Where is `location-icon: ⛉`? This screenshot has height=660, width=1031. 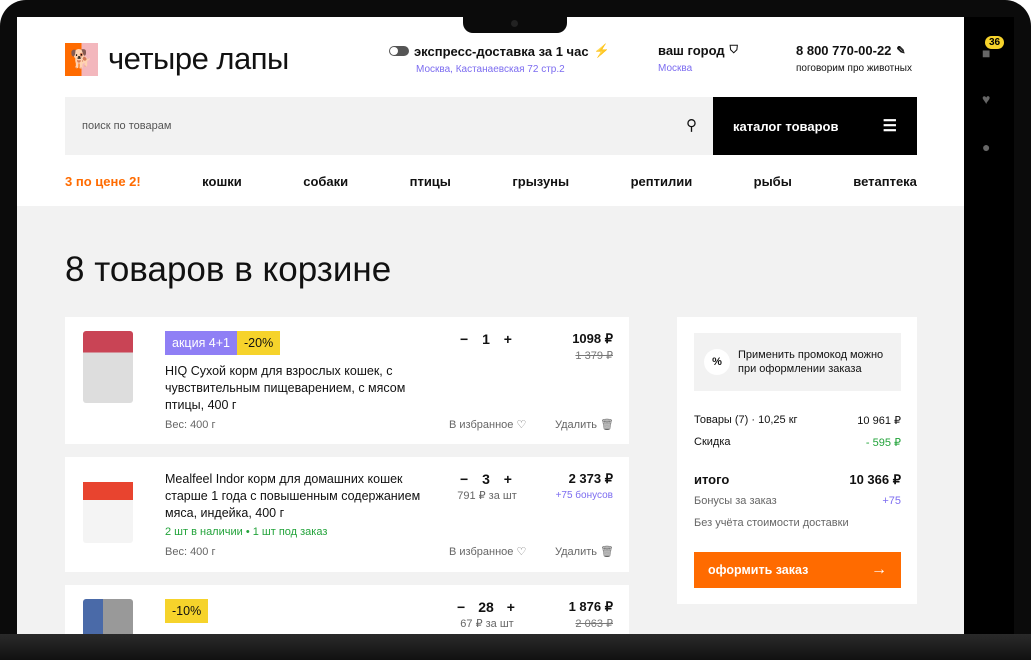
location-icon: ⛉ is located at coordinates (733, 50).